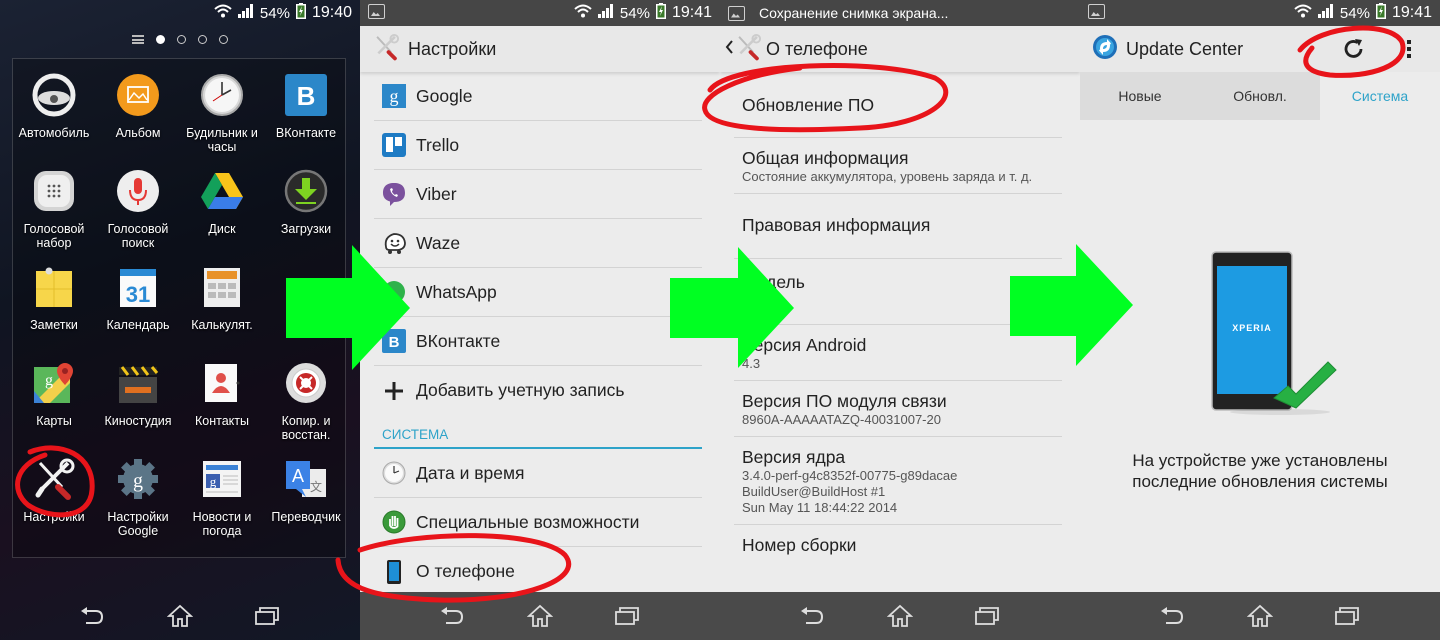 The image size is (1440, 640). I want to click on whatsapp-icon, so click(394, 292).